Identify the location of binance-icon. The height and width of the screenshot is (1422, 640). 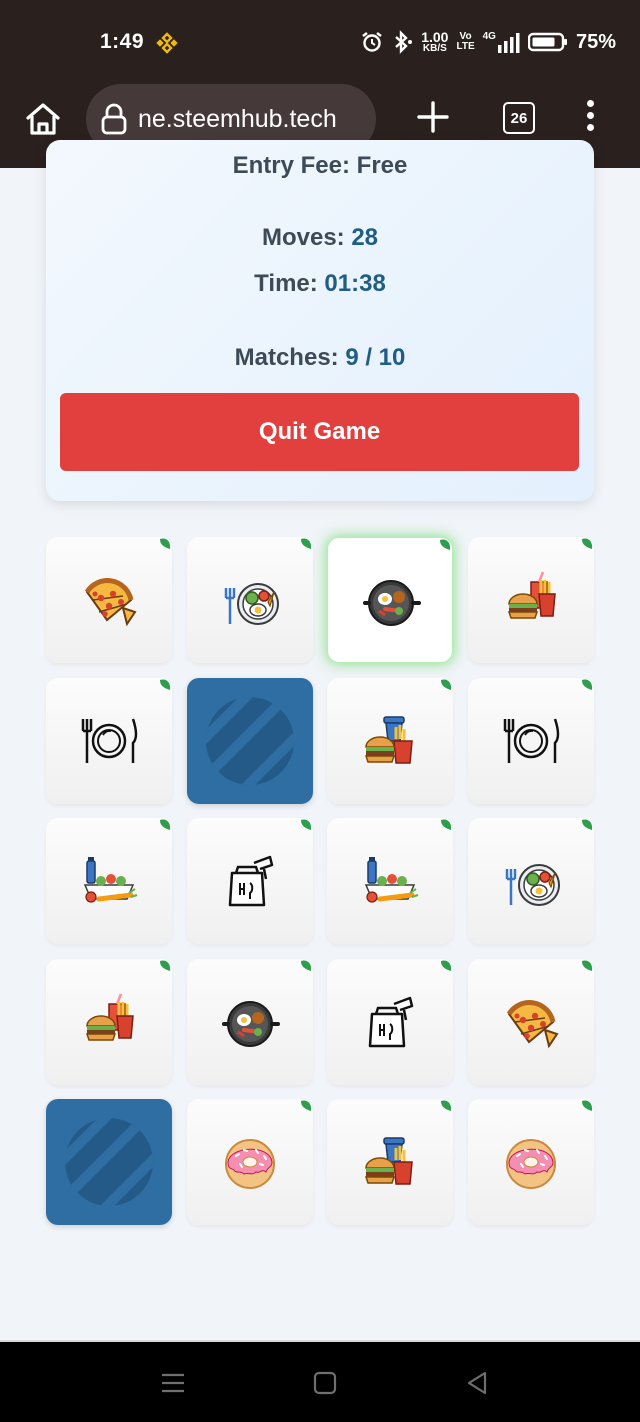
(167, 43).